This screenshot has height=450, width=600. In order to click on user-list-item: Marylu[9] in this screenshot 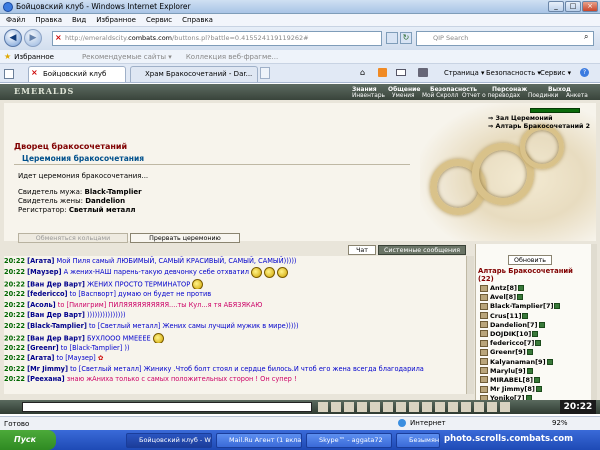, I will do `click(536, 371)`.